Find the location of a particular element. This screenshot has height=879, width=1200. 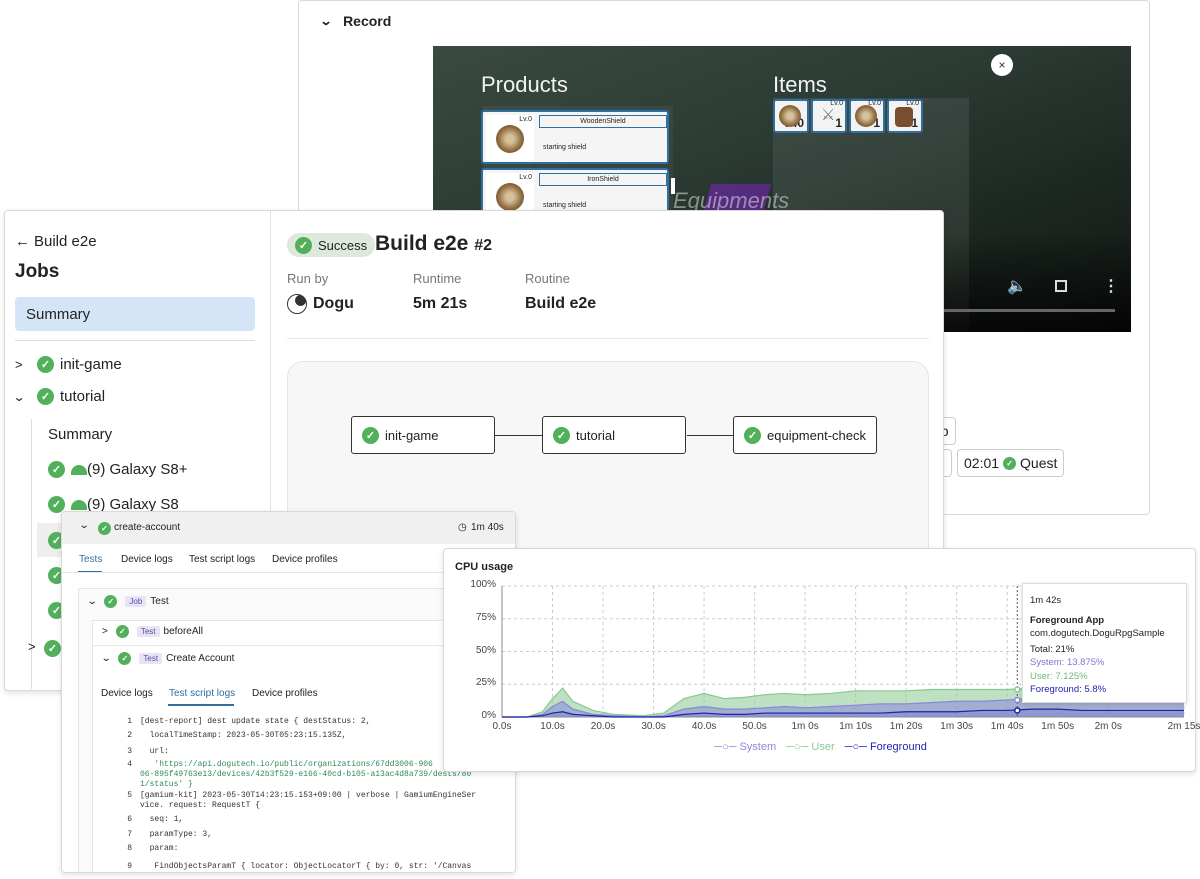

status-badge: ✓ Success is located at coordinates (331, 245).